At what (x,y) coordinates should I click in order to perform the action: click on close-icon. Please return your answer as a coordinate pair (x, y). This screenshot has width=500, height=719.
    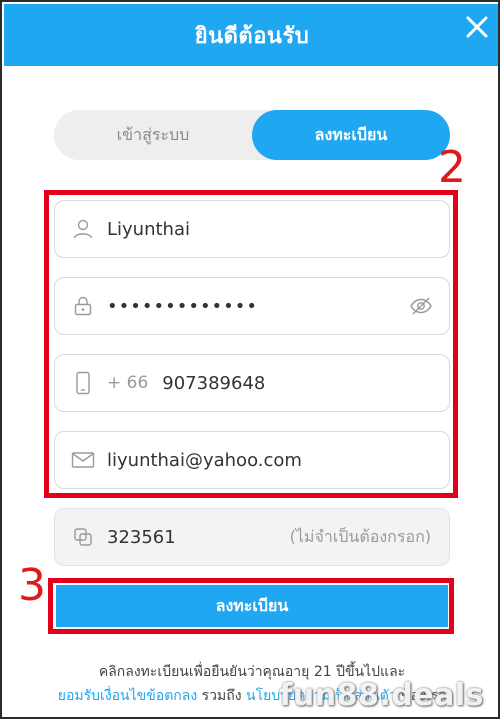
    Looking at the image, I should click on (477, 27).